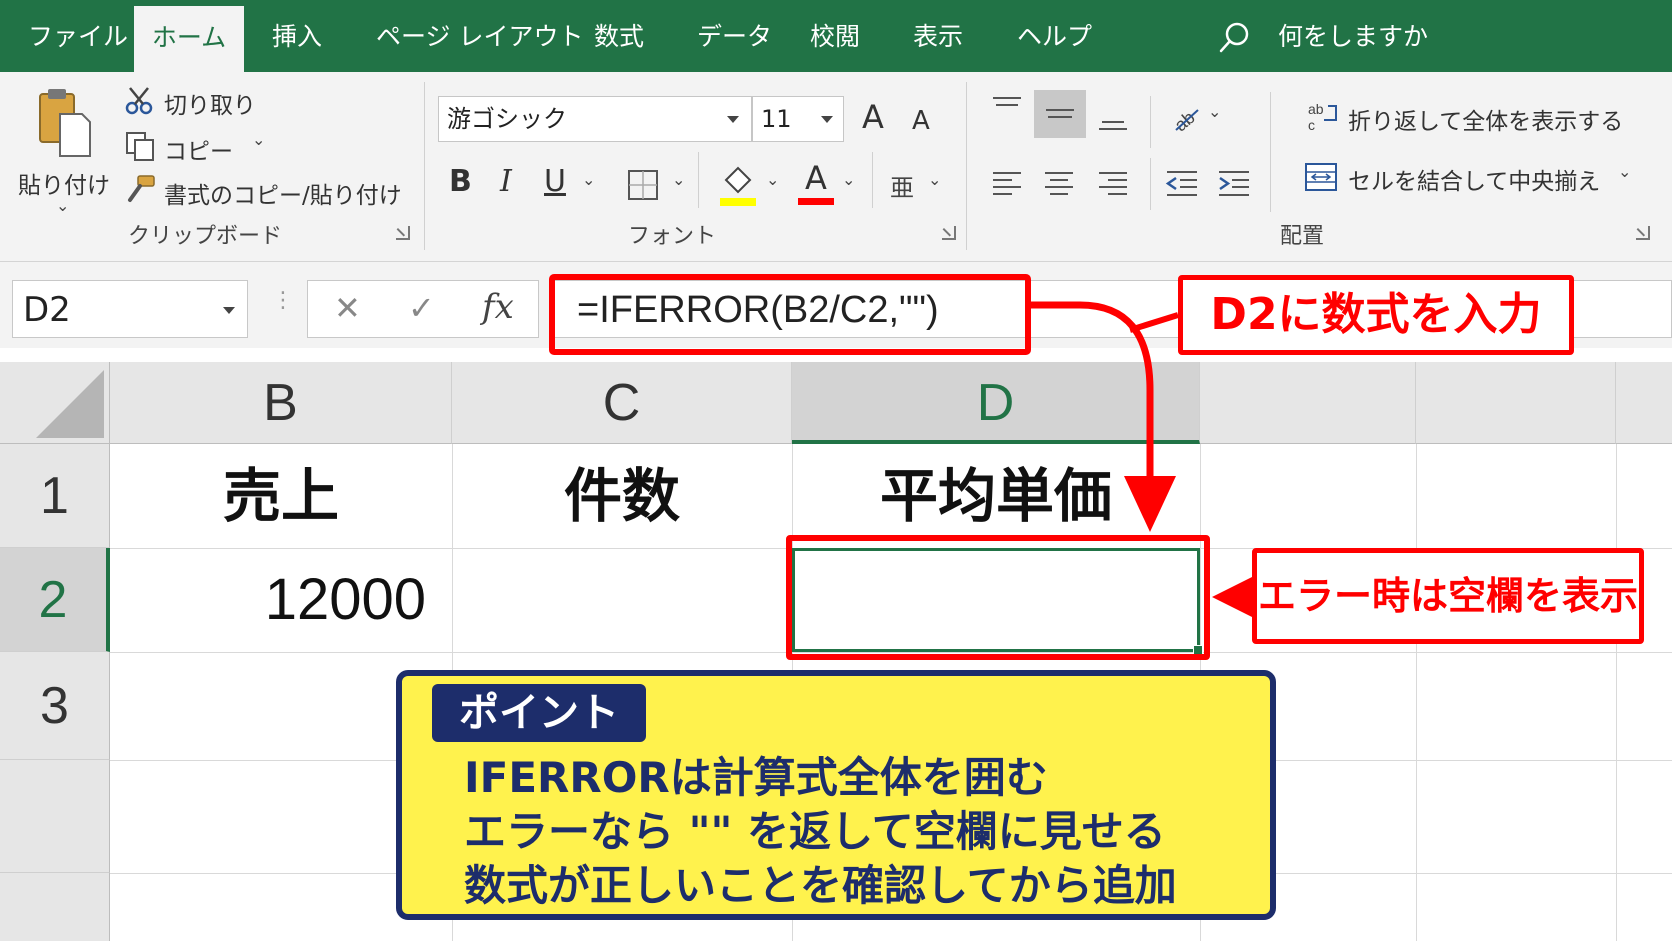 The image size is (1672, 941). What do you see at coordinates (921, 121) in the screenshot?
I see `shrink-font-button: A` at bounding box center [921, 121].